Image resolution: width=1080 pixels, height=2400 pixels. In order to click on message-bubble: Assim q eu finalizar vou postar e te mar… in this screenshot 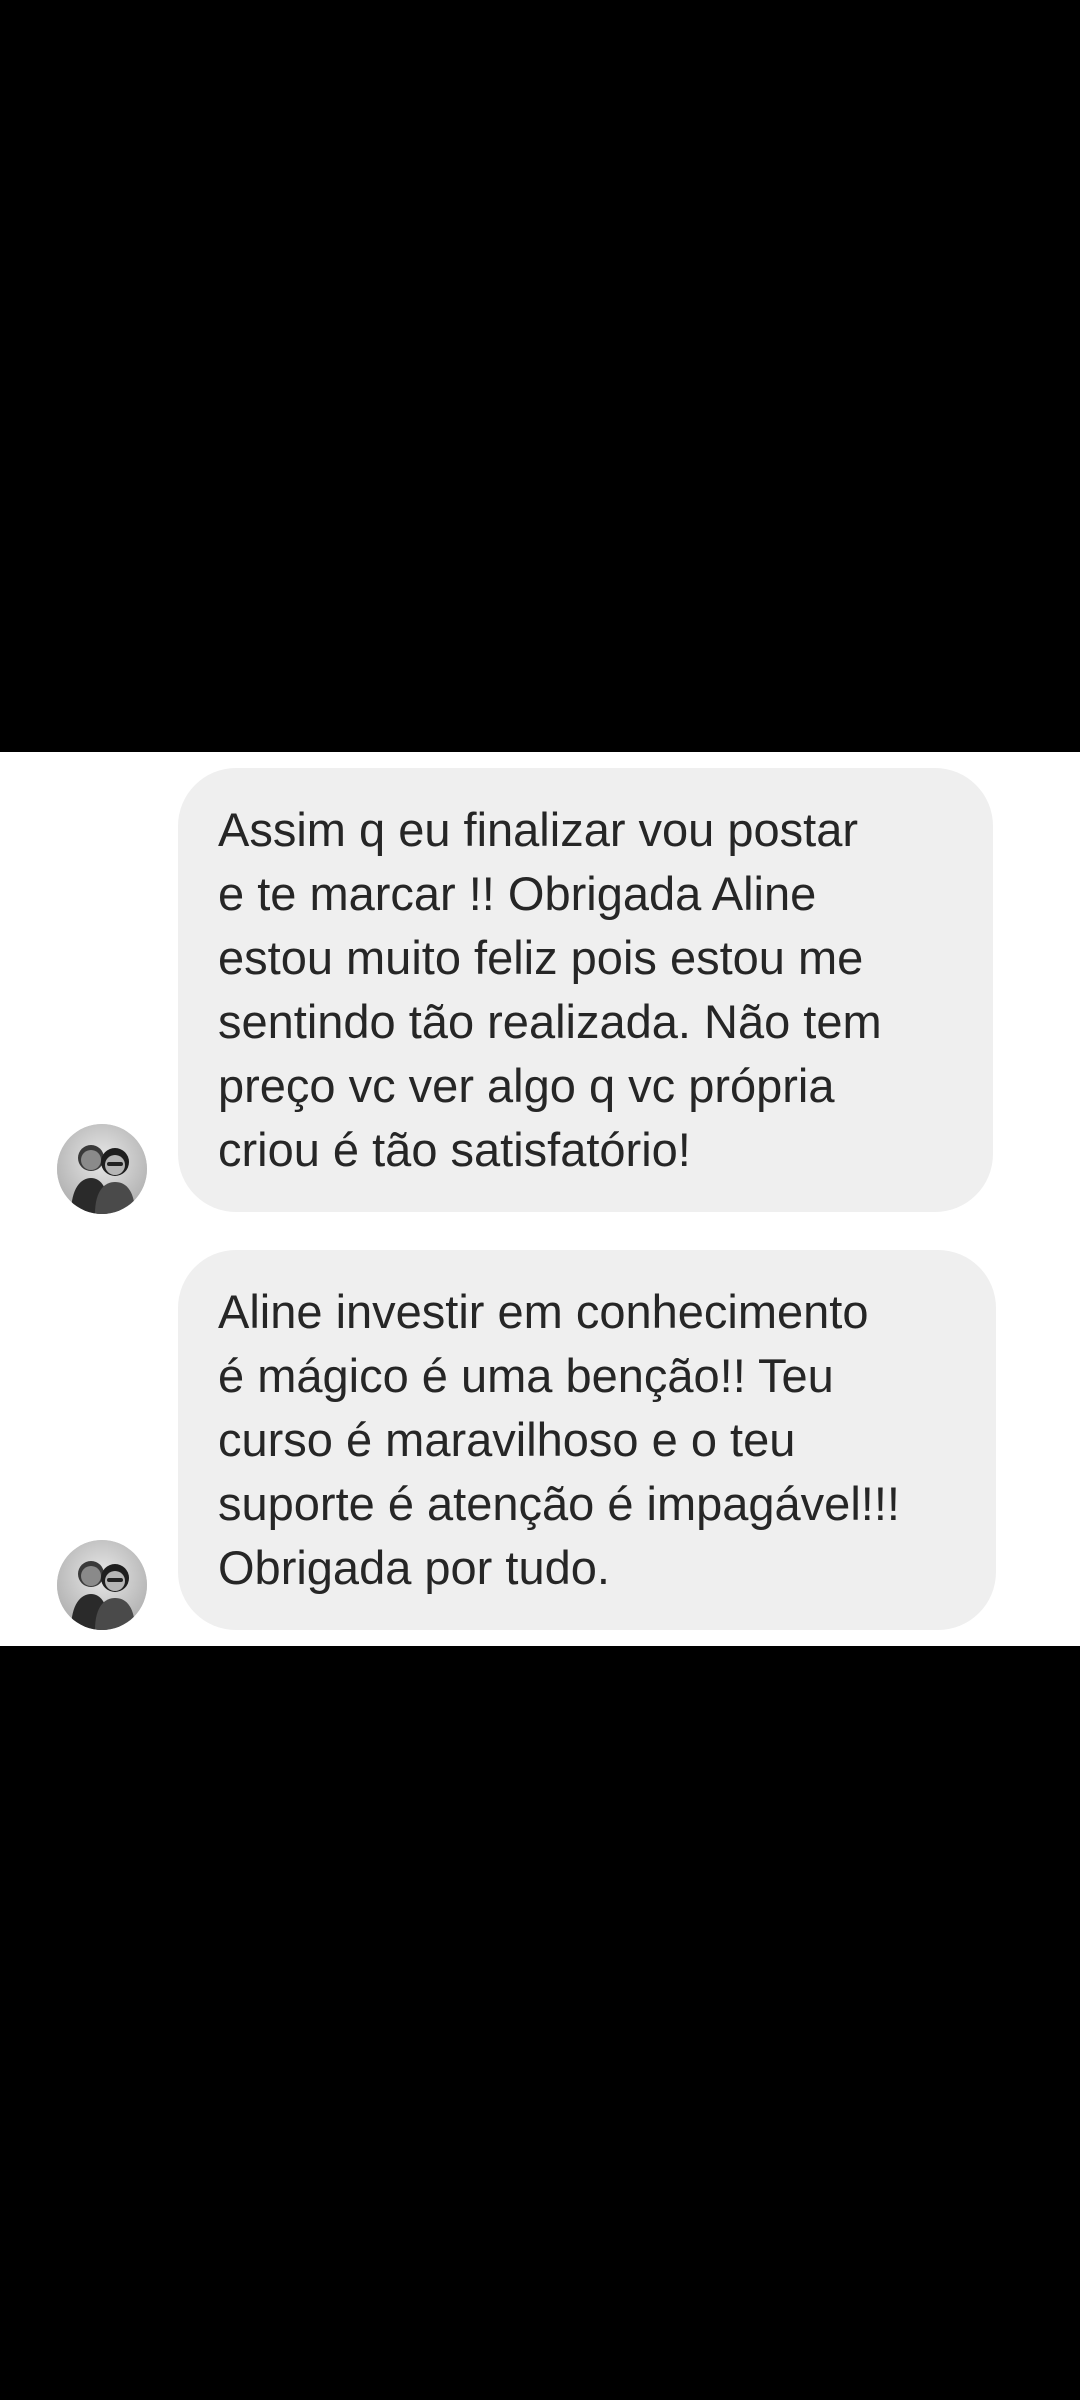, I will do `click(585, 990)`.